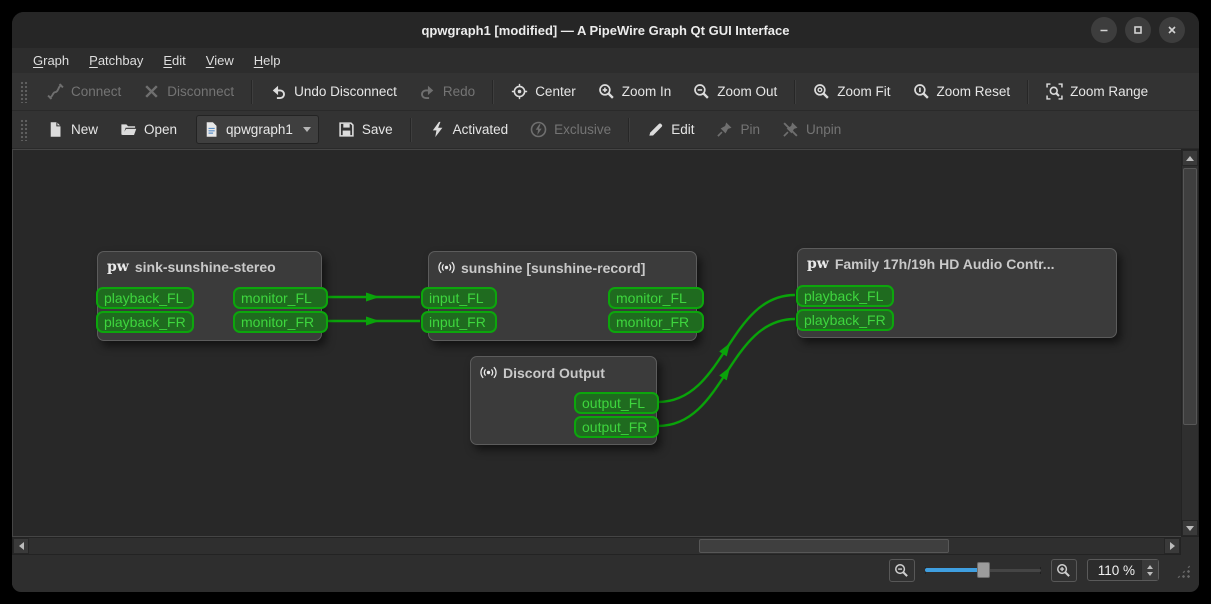  What do you see at coordinates (616, 403) in the screenshot?
I see `port-output-fl: output_FL` at bounding box center [616, 403].